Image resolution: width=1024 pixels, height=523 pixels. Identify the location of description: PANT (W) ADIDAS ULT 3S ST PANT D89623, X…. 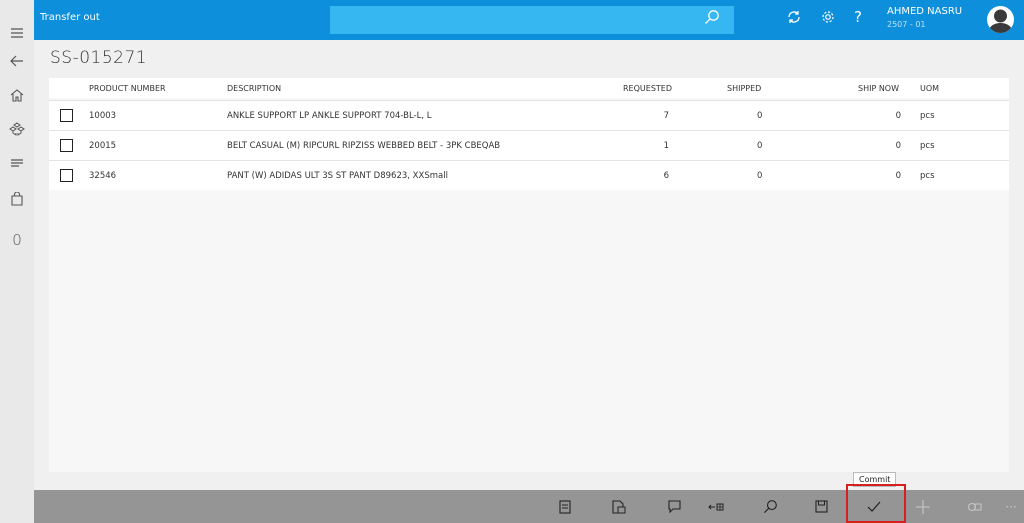
(337, 176).